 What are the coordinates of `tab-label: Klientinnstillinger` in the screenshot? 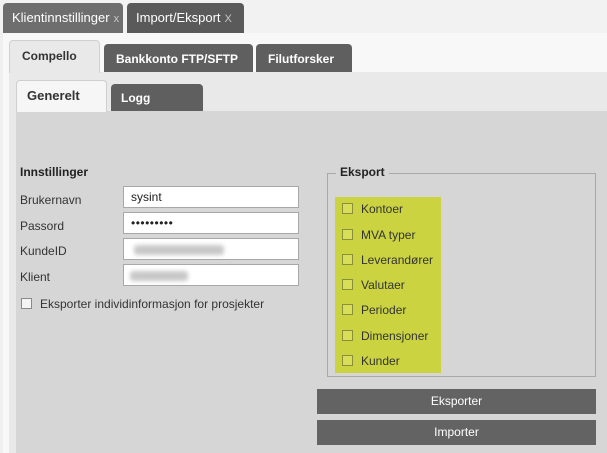 It's located at (61, 17).